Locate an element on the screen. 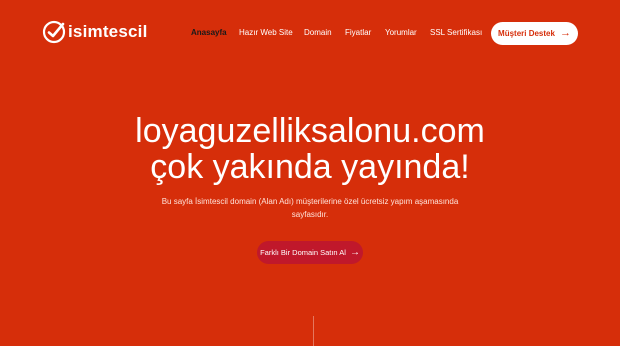 The width and height of the screenshot is (620, 346). nav-item-ssl-sertifikasi: SSL Sertifikası is located at coordinates (456, 32).